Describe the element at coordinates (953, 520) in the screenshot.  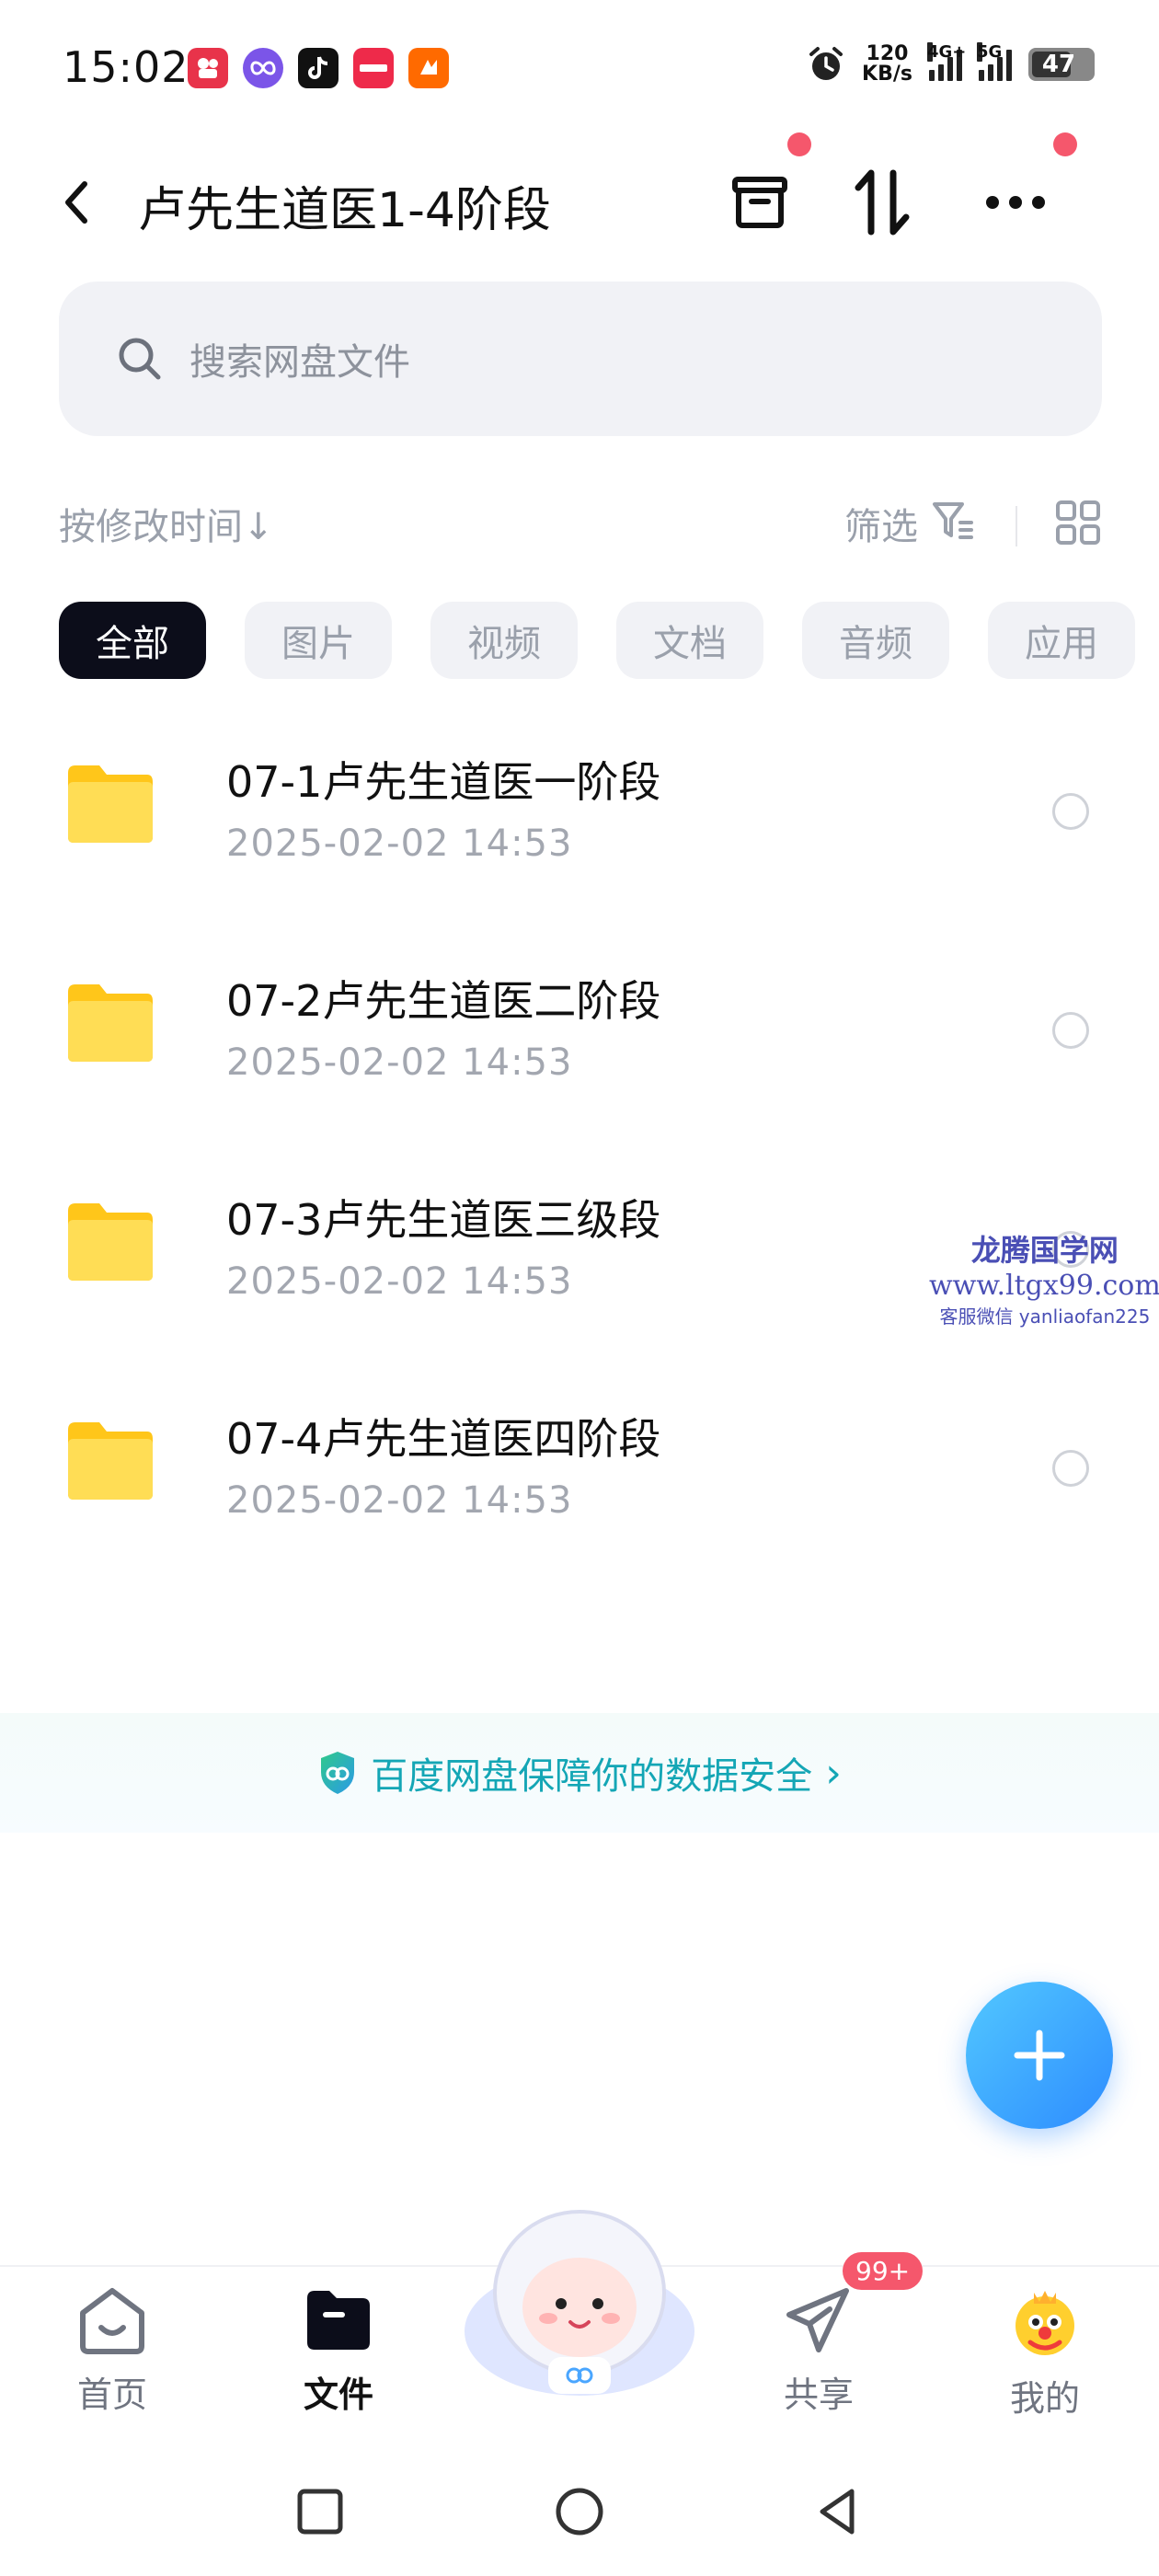
I see `filter-icon` at that location.